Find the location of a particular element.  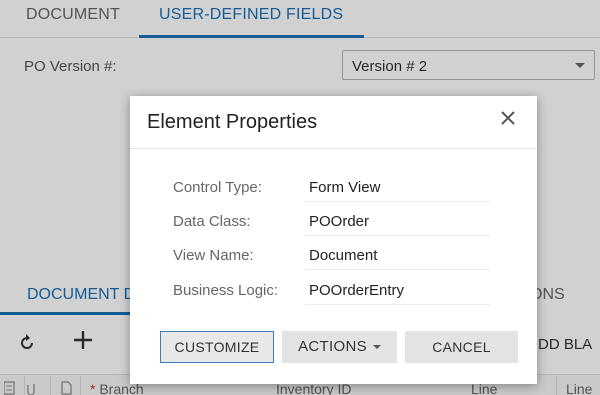

business-logic-label: Business Logic: is located at coordinates (226, 290).